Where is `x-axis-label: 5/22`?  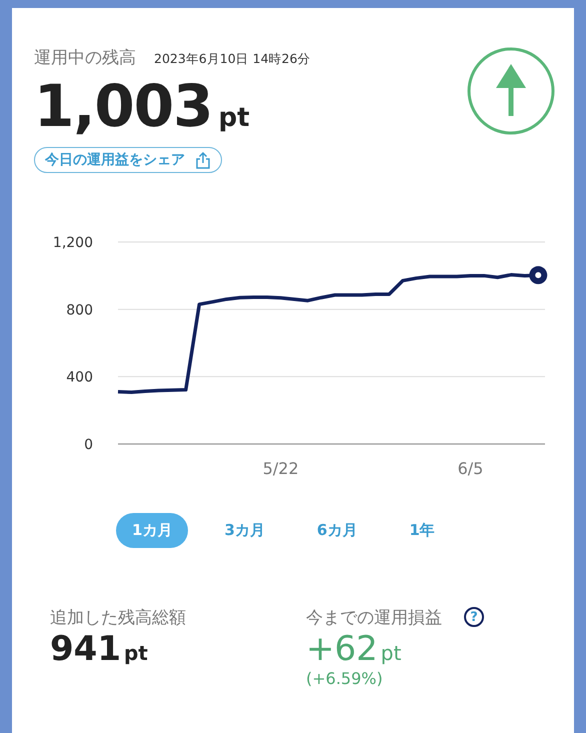 x-axis-label: 5/22 is located at coordinates (280, 468).